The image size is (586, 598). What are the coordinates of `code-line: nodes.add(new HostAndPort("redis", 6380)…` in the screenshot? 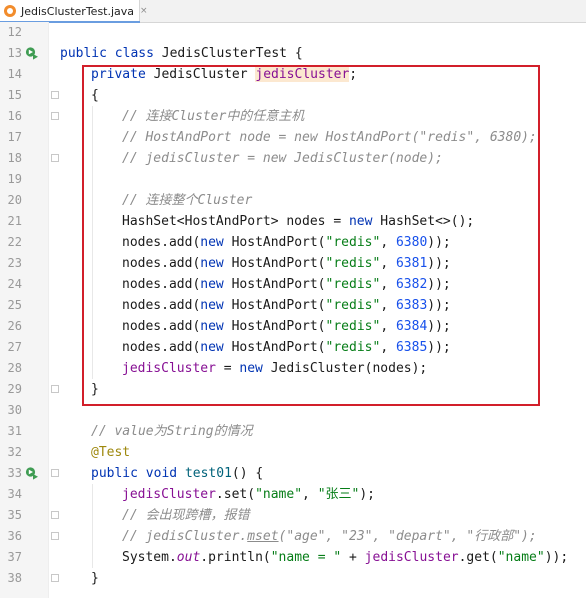 It's located at (286, 242).